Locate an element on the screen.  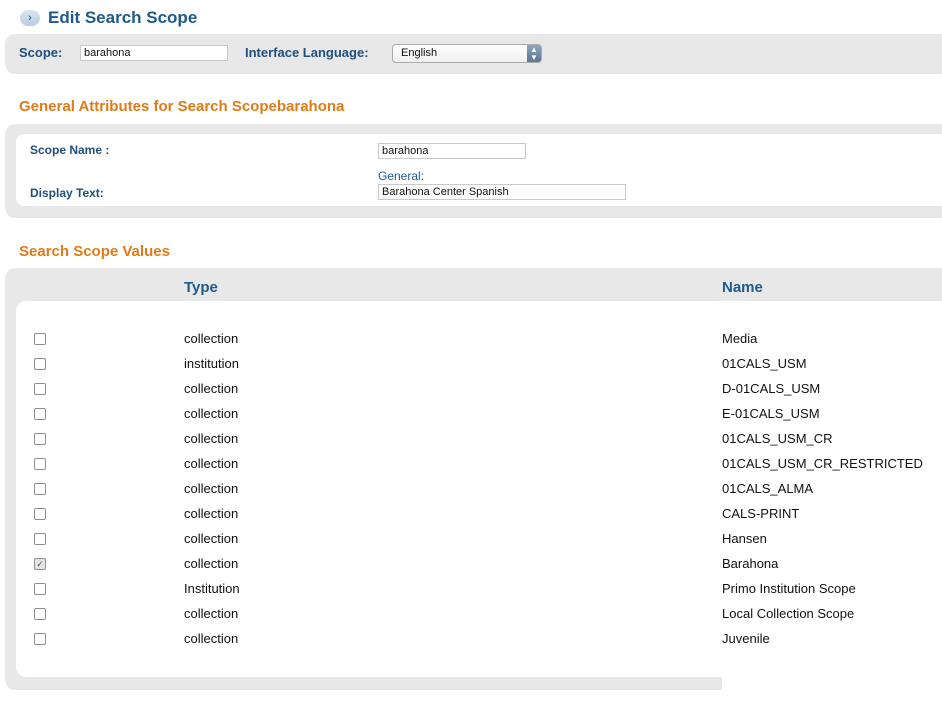
table-row: collection CALS-PRINT is located at coordinates (471, 515).